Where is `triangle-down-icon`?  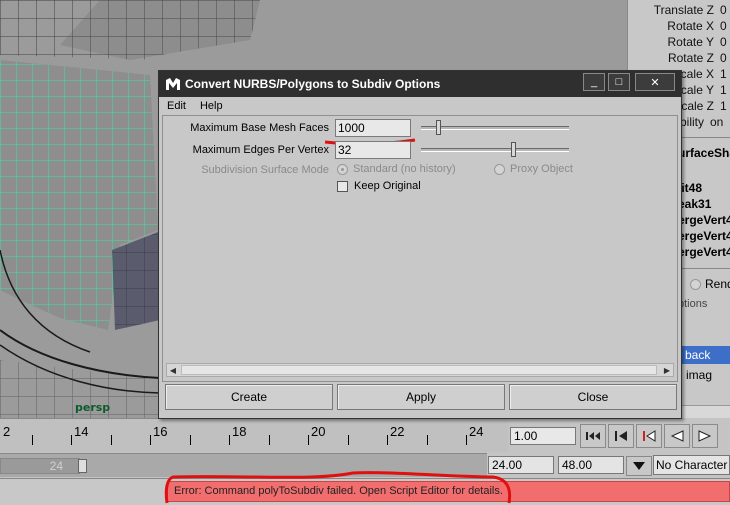 triangle-down-icon is located at coordinates (639, 466).